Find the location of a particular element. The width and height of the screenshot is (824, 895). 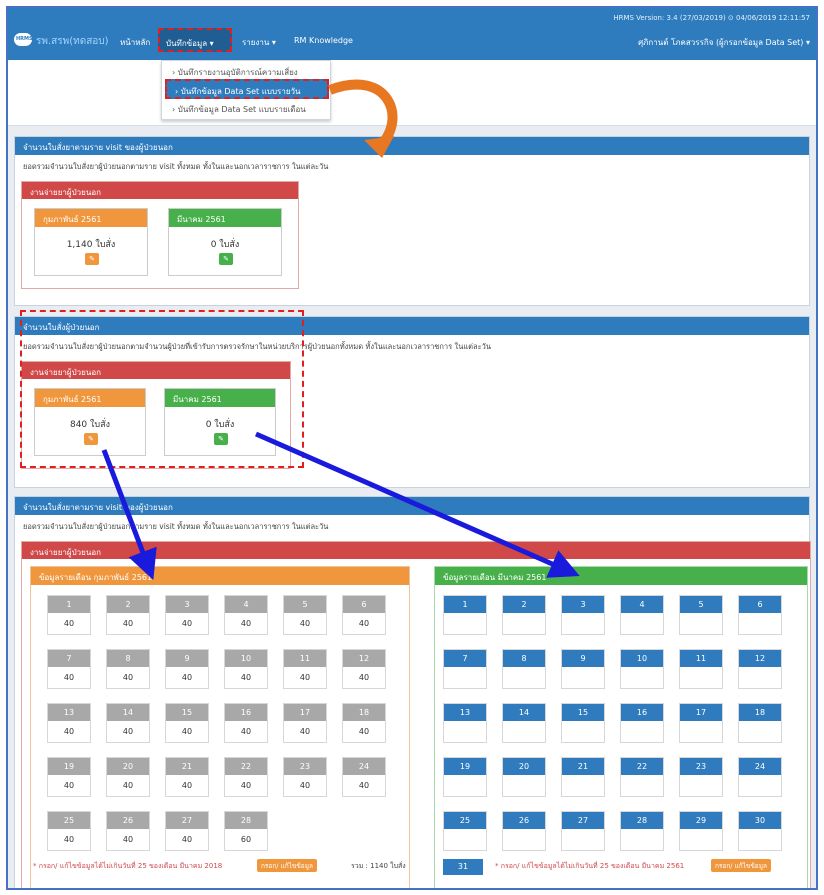

day-cell: 3 40 is located at coordinates (187, 615).